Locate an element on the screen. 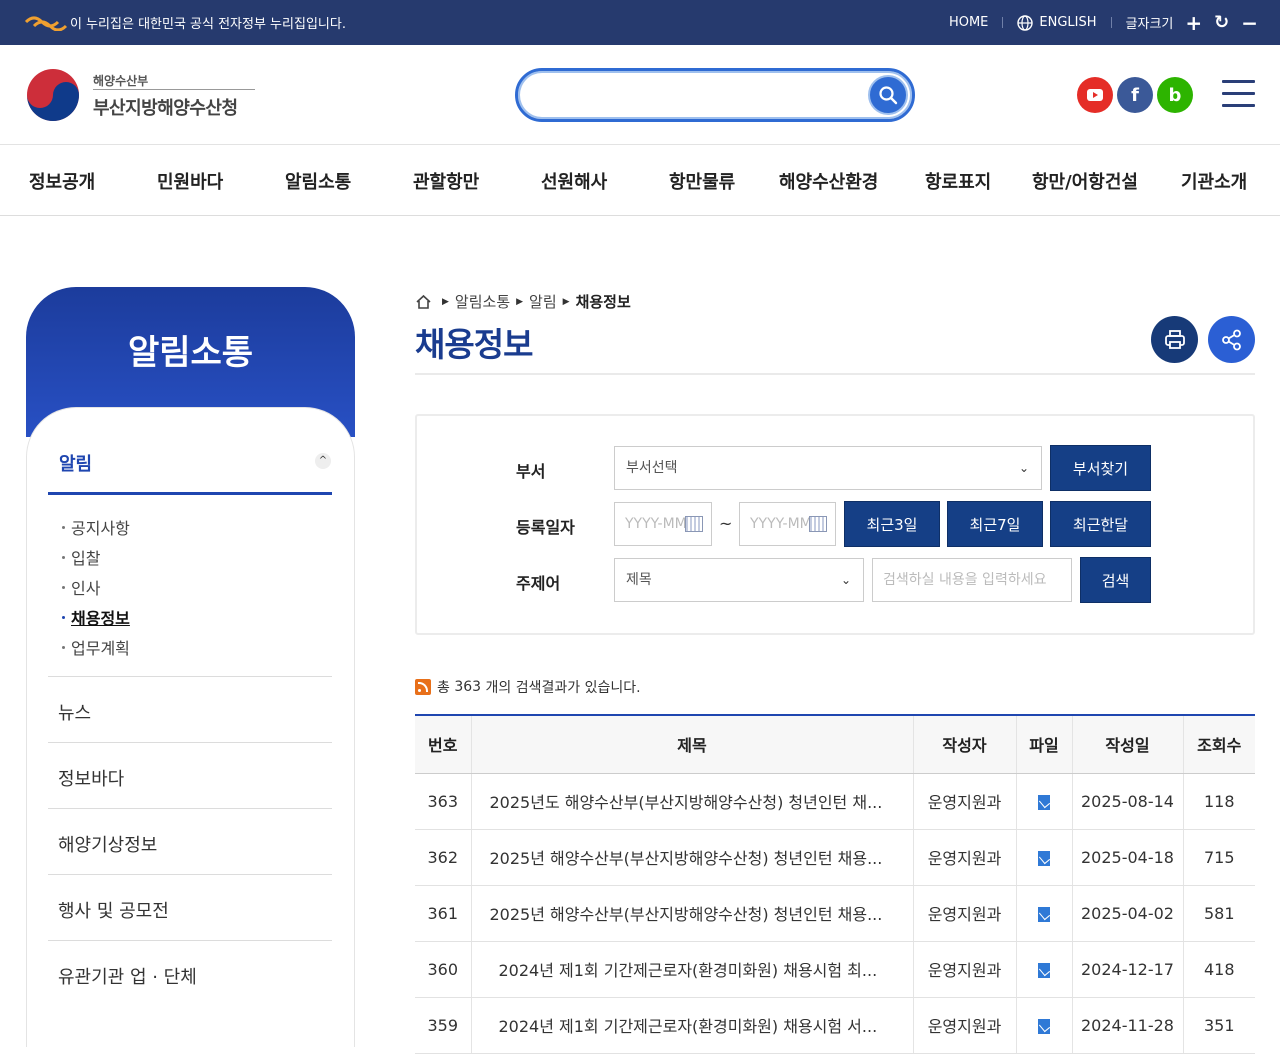 Image resolution: width=1280 pixels, height=1054 pixels. rss-icon is located at coordinates (423, 687).